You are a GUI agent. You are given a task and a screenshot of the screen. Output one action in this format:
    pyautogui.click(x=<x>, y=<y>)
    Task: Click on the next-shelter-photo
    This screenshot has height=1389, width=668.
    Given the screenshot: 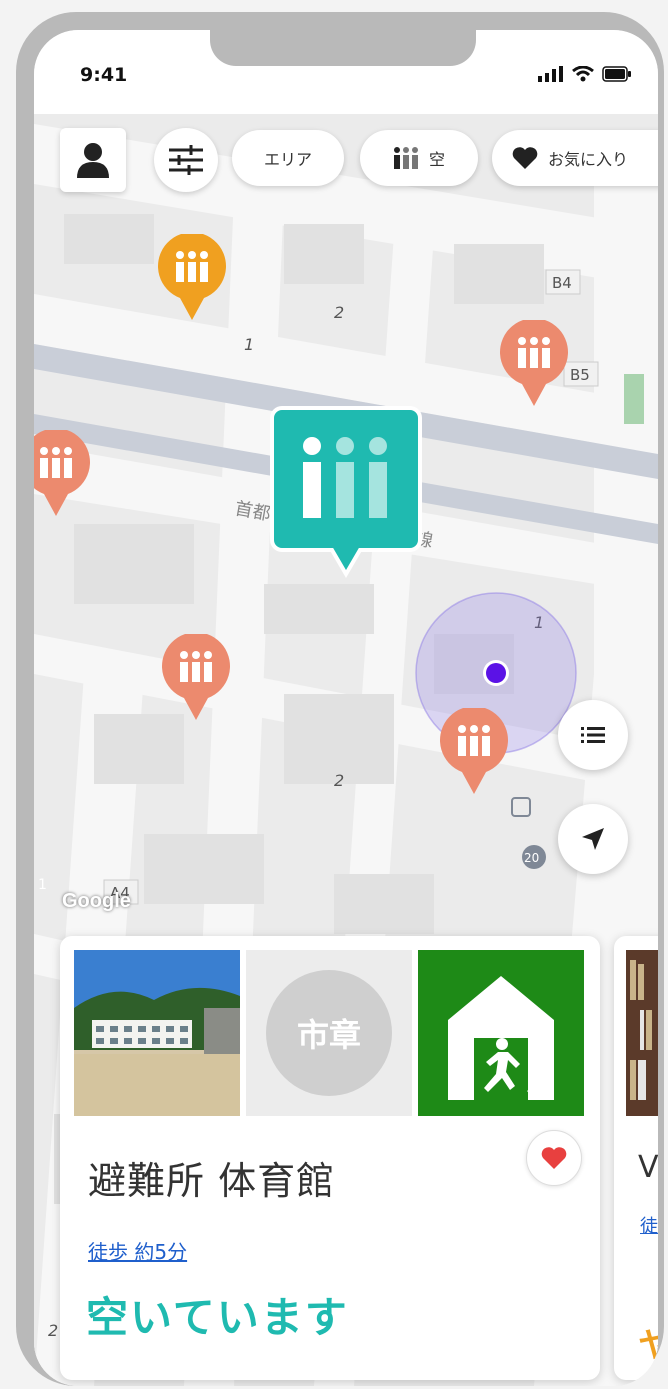 What is the action you would take?
    pyautogui.click(x=642, y=1033)
    